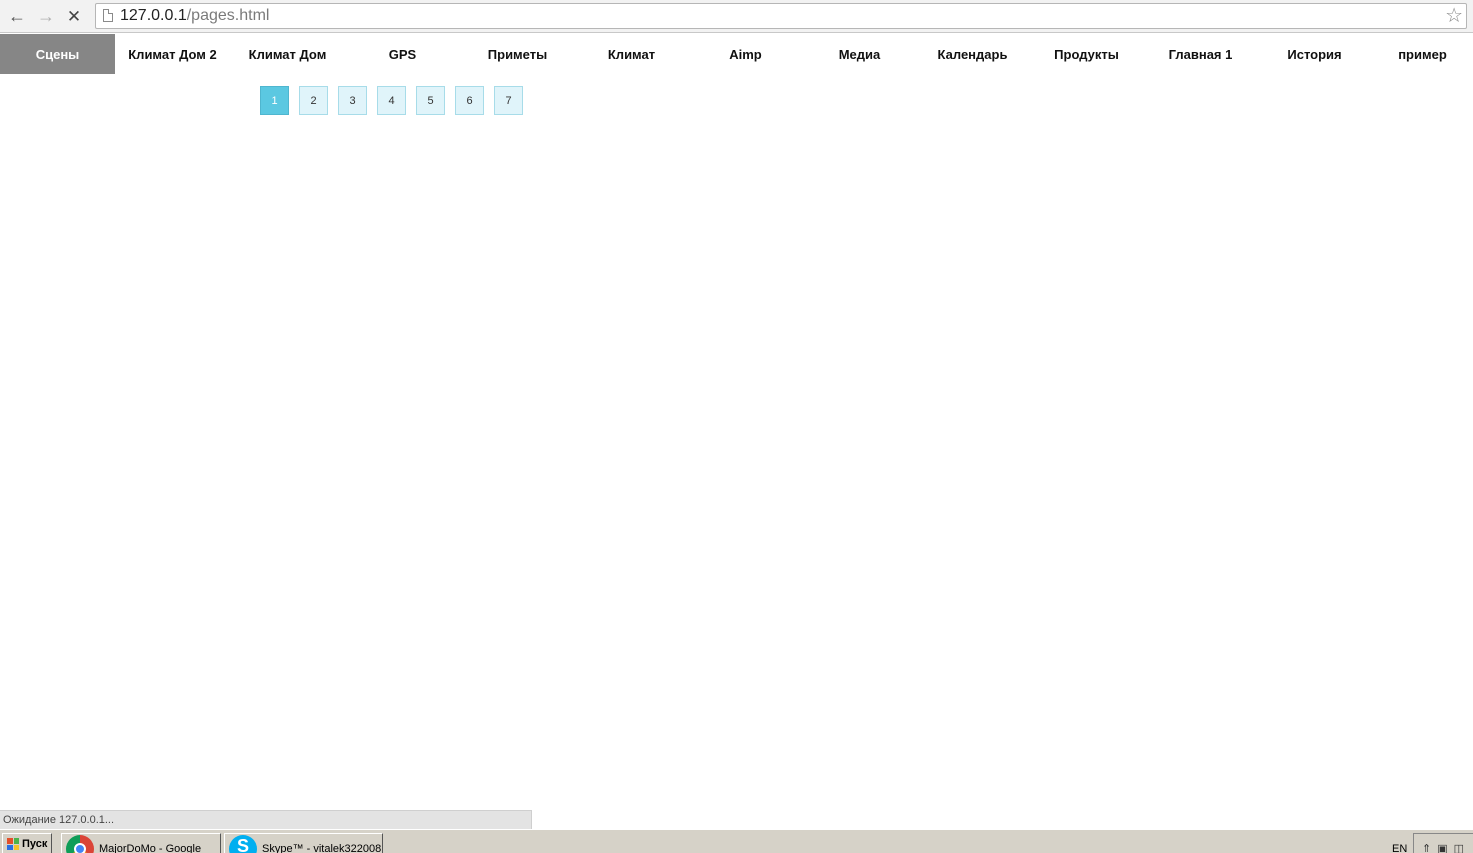 The image size is (1473, 853). I want to click on tray-arrow-icon: ⇑, so click(1426, 847).